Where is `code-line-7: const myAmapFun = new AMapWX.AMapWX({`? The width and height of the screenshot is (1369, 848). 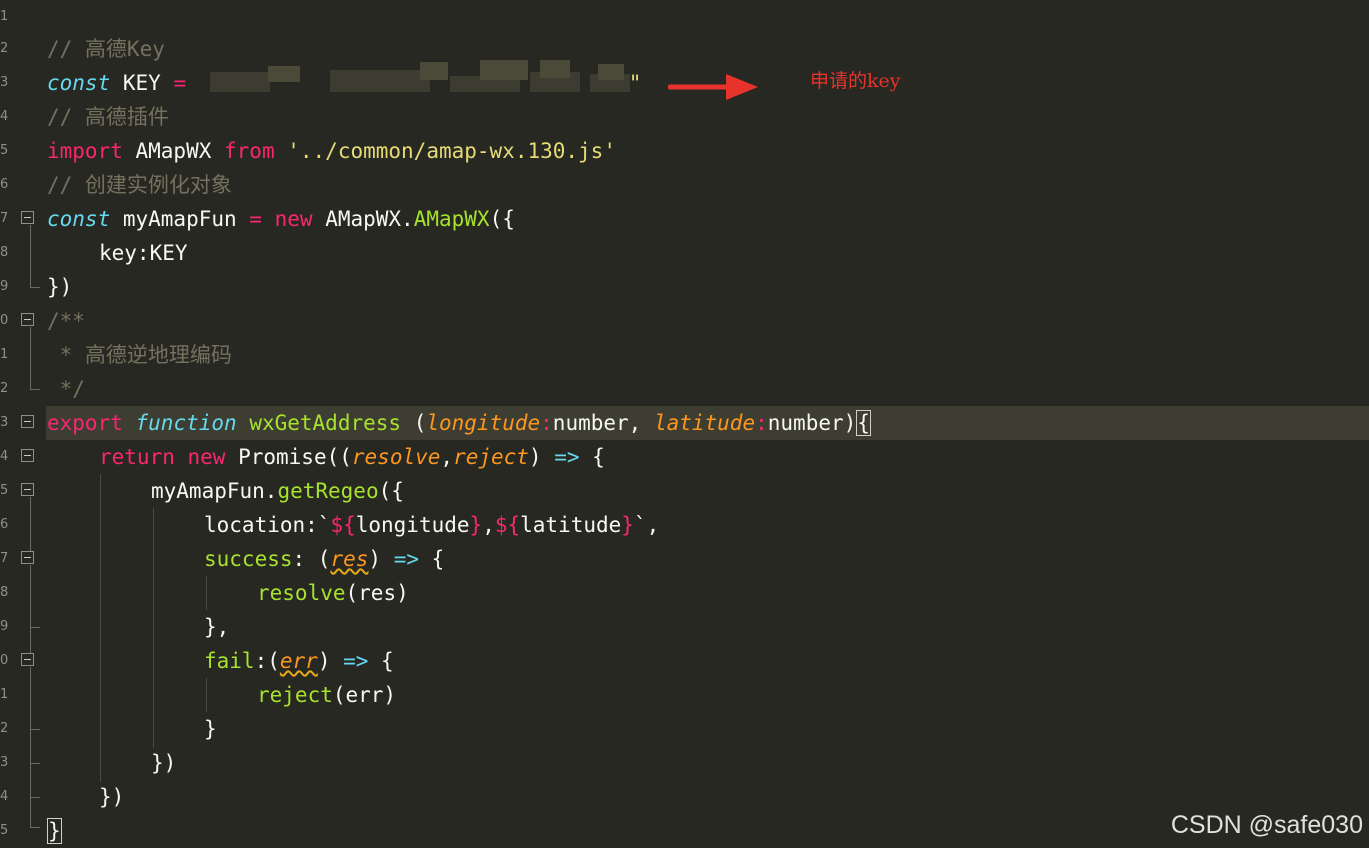 code-line-7: const myAmapFun = new AMapWX.AMapWX({ is located at coordinates (281, 219).